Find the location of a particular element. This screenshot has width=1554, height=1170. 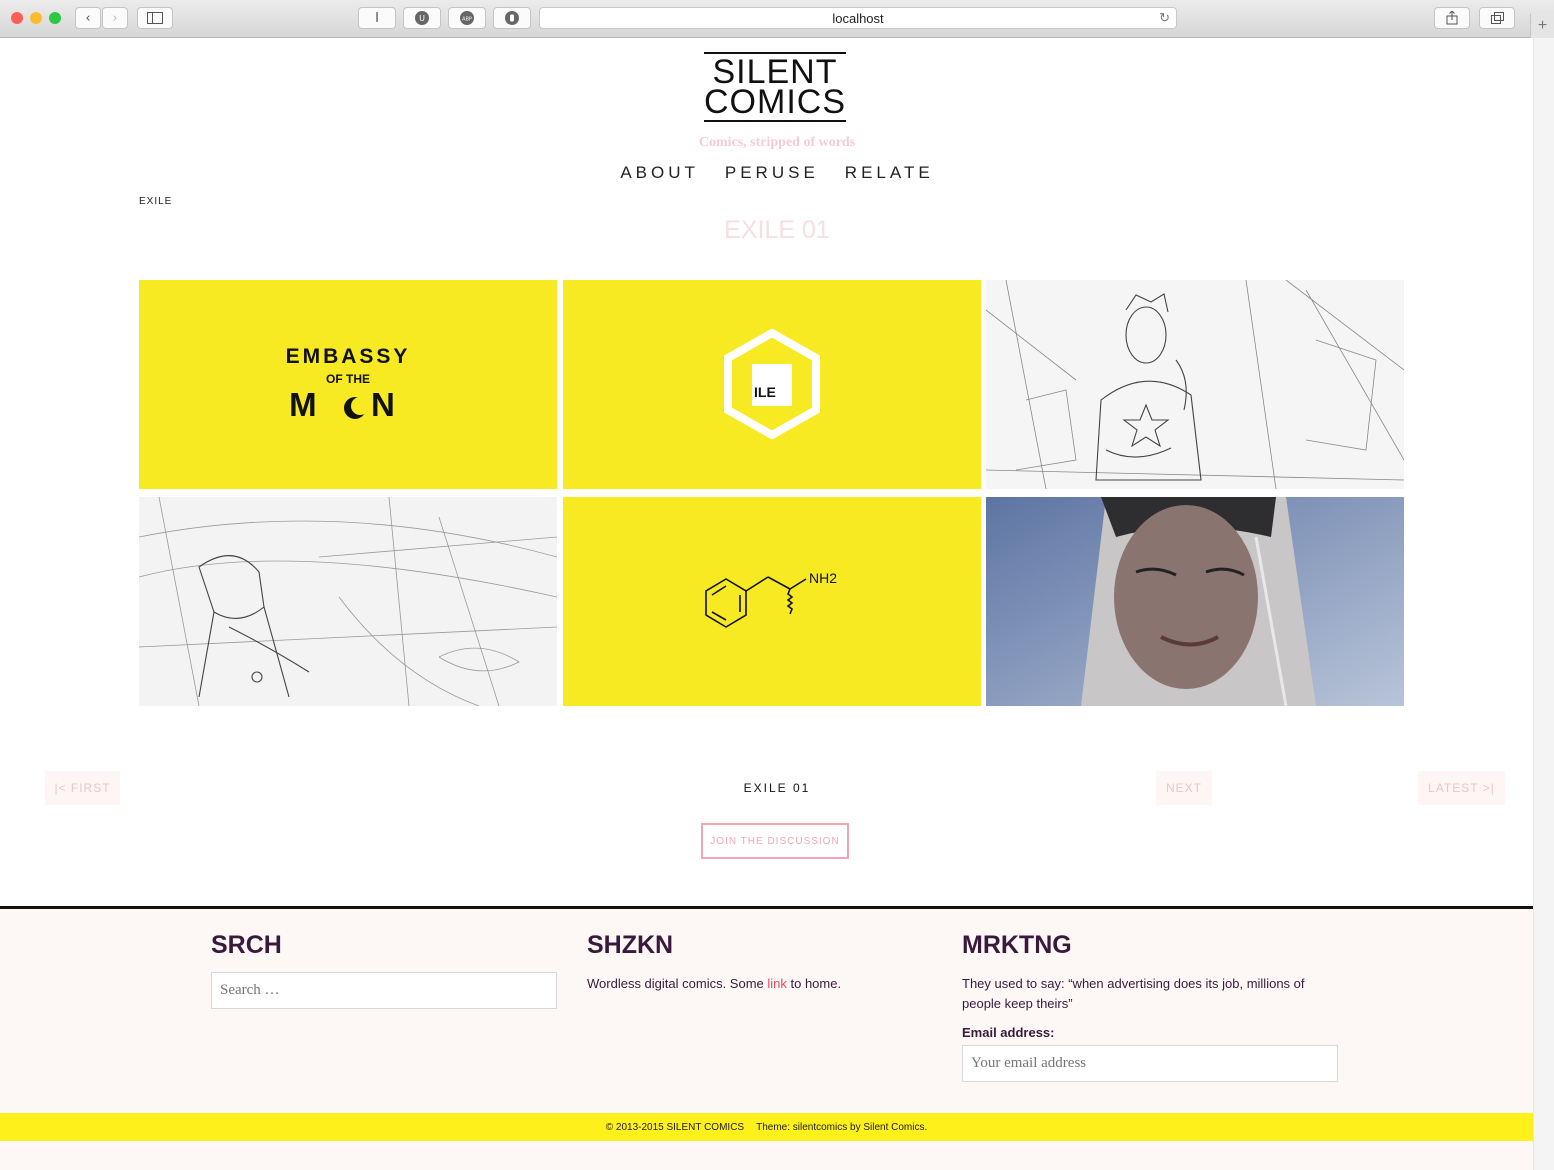

embassy-subtitle: OF THE is located at coordinates (348, 379).